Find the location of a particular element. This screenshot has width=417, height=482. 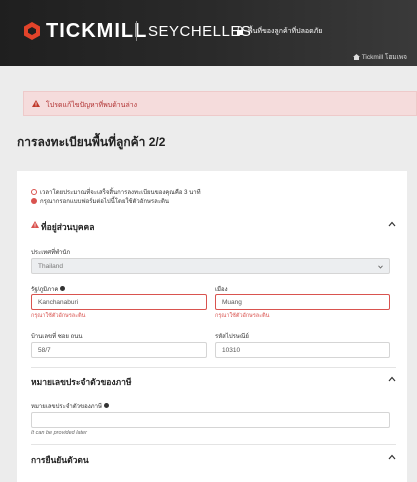

tickmill-logo-icon is located at coordinates (32, 31).